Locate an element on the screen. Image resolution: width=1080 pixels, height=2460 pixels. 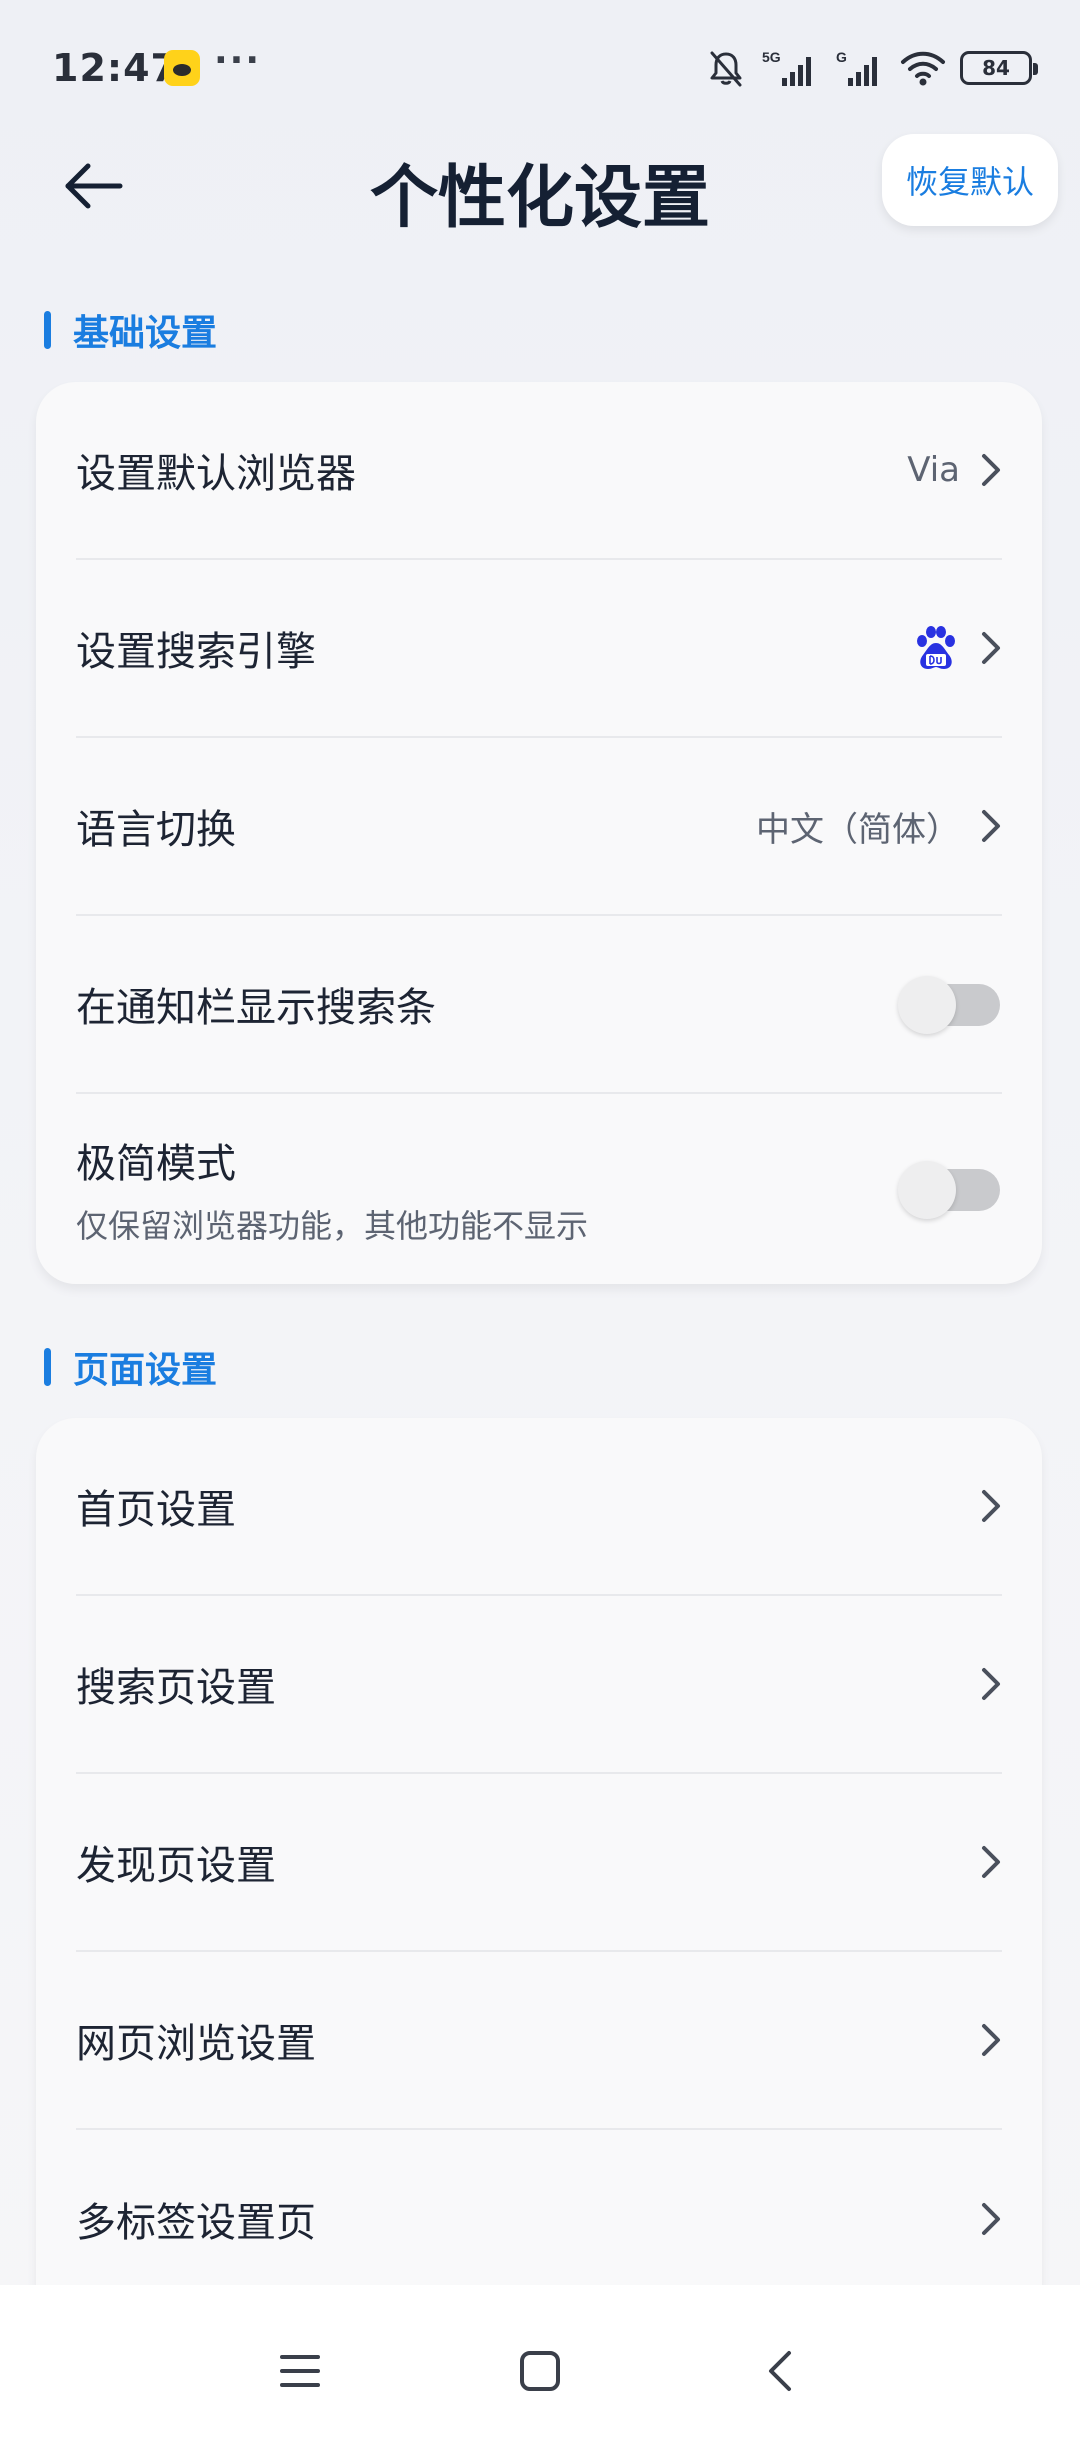
section-title: 页面设置 is located at coordinates (145, 1370).